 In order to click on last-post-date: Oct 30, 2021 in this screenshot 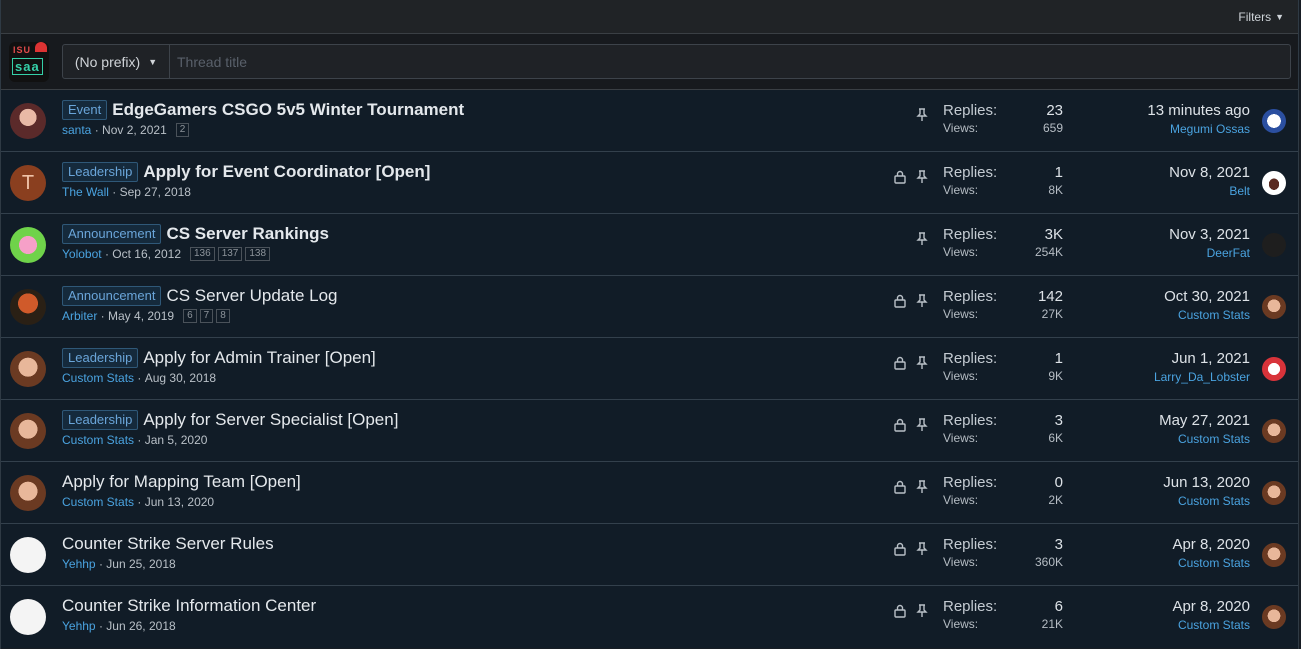, I will do `click(1207, 296)`.